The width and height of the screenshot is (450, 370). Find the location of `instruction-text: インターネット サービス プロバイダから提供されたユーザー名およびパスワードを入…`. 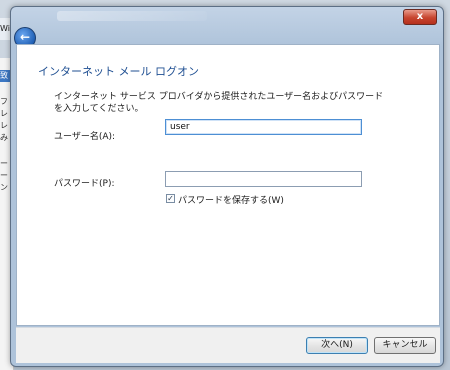

instruction-text: インターネット サービス プロバイダから提供されたユーザー名およびパスワードを入… is located at coordinates (219, 103).